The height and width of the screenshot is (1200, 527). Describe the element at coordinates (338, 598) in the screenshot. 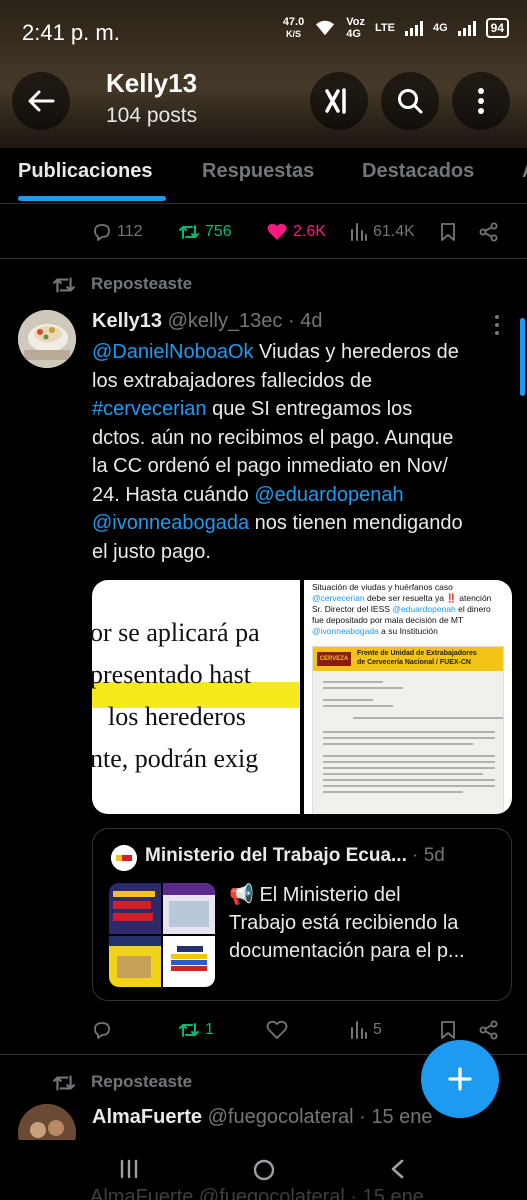

I see `caption-link: @cervecerian` at that location.